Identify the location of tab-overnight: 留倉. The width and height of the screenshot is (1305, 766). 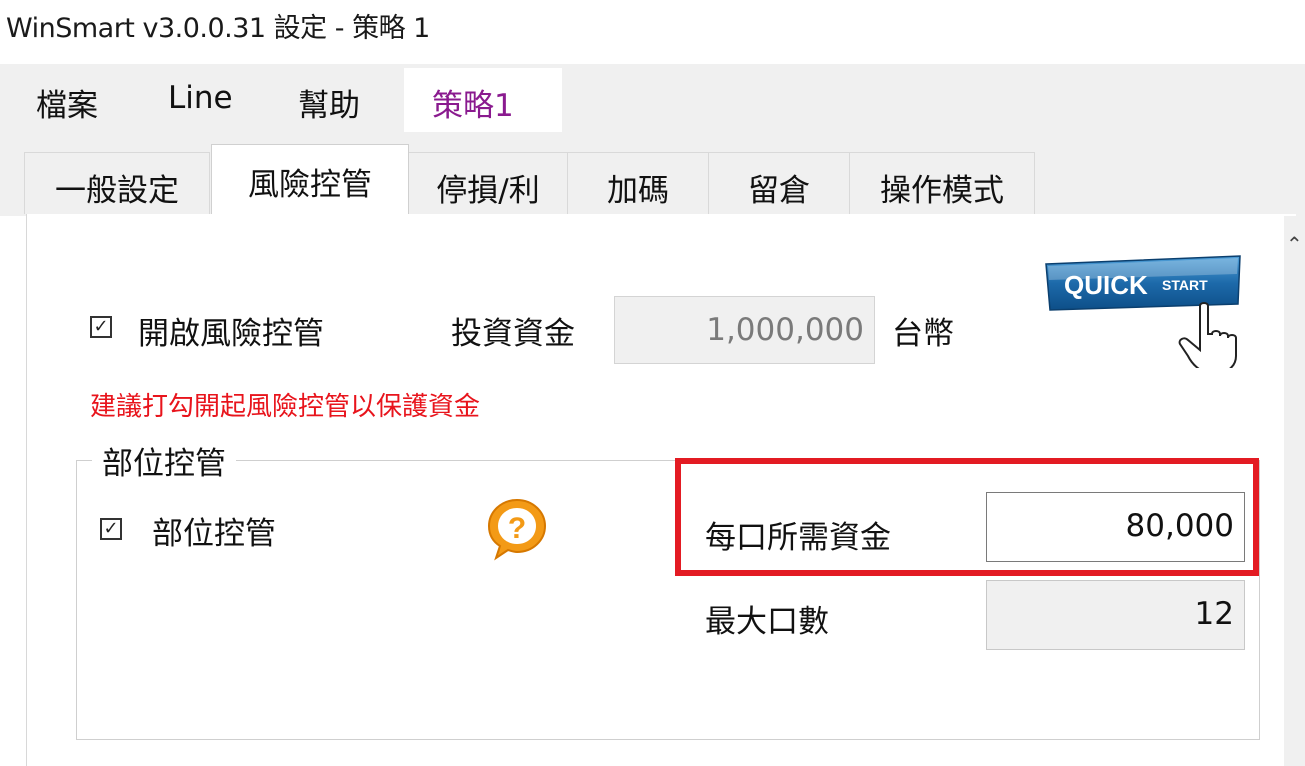
(779, 183).